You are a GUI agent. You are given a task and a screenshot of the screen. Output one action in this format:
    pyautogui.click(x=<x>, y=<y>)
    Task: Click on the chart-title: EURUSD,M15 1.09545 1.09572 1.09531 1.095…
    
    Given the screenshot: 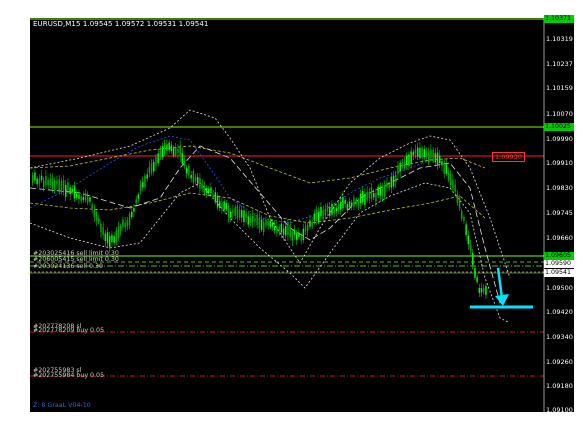 What is the action you would take?
    pyautogui.click(x=121, y=24)
    